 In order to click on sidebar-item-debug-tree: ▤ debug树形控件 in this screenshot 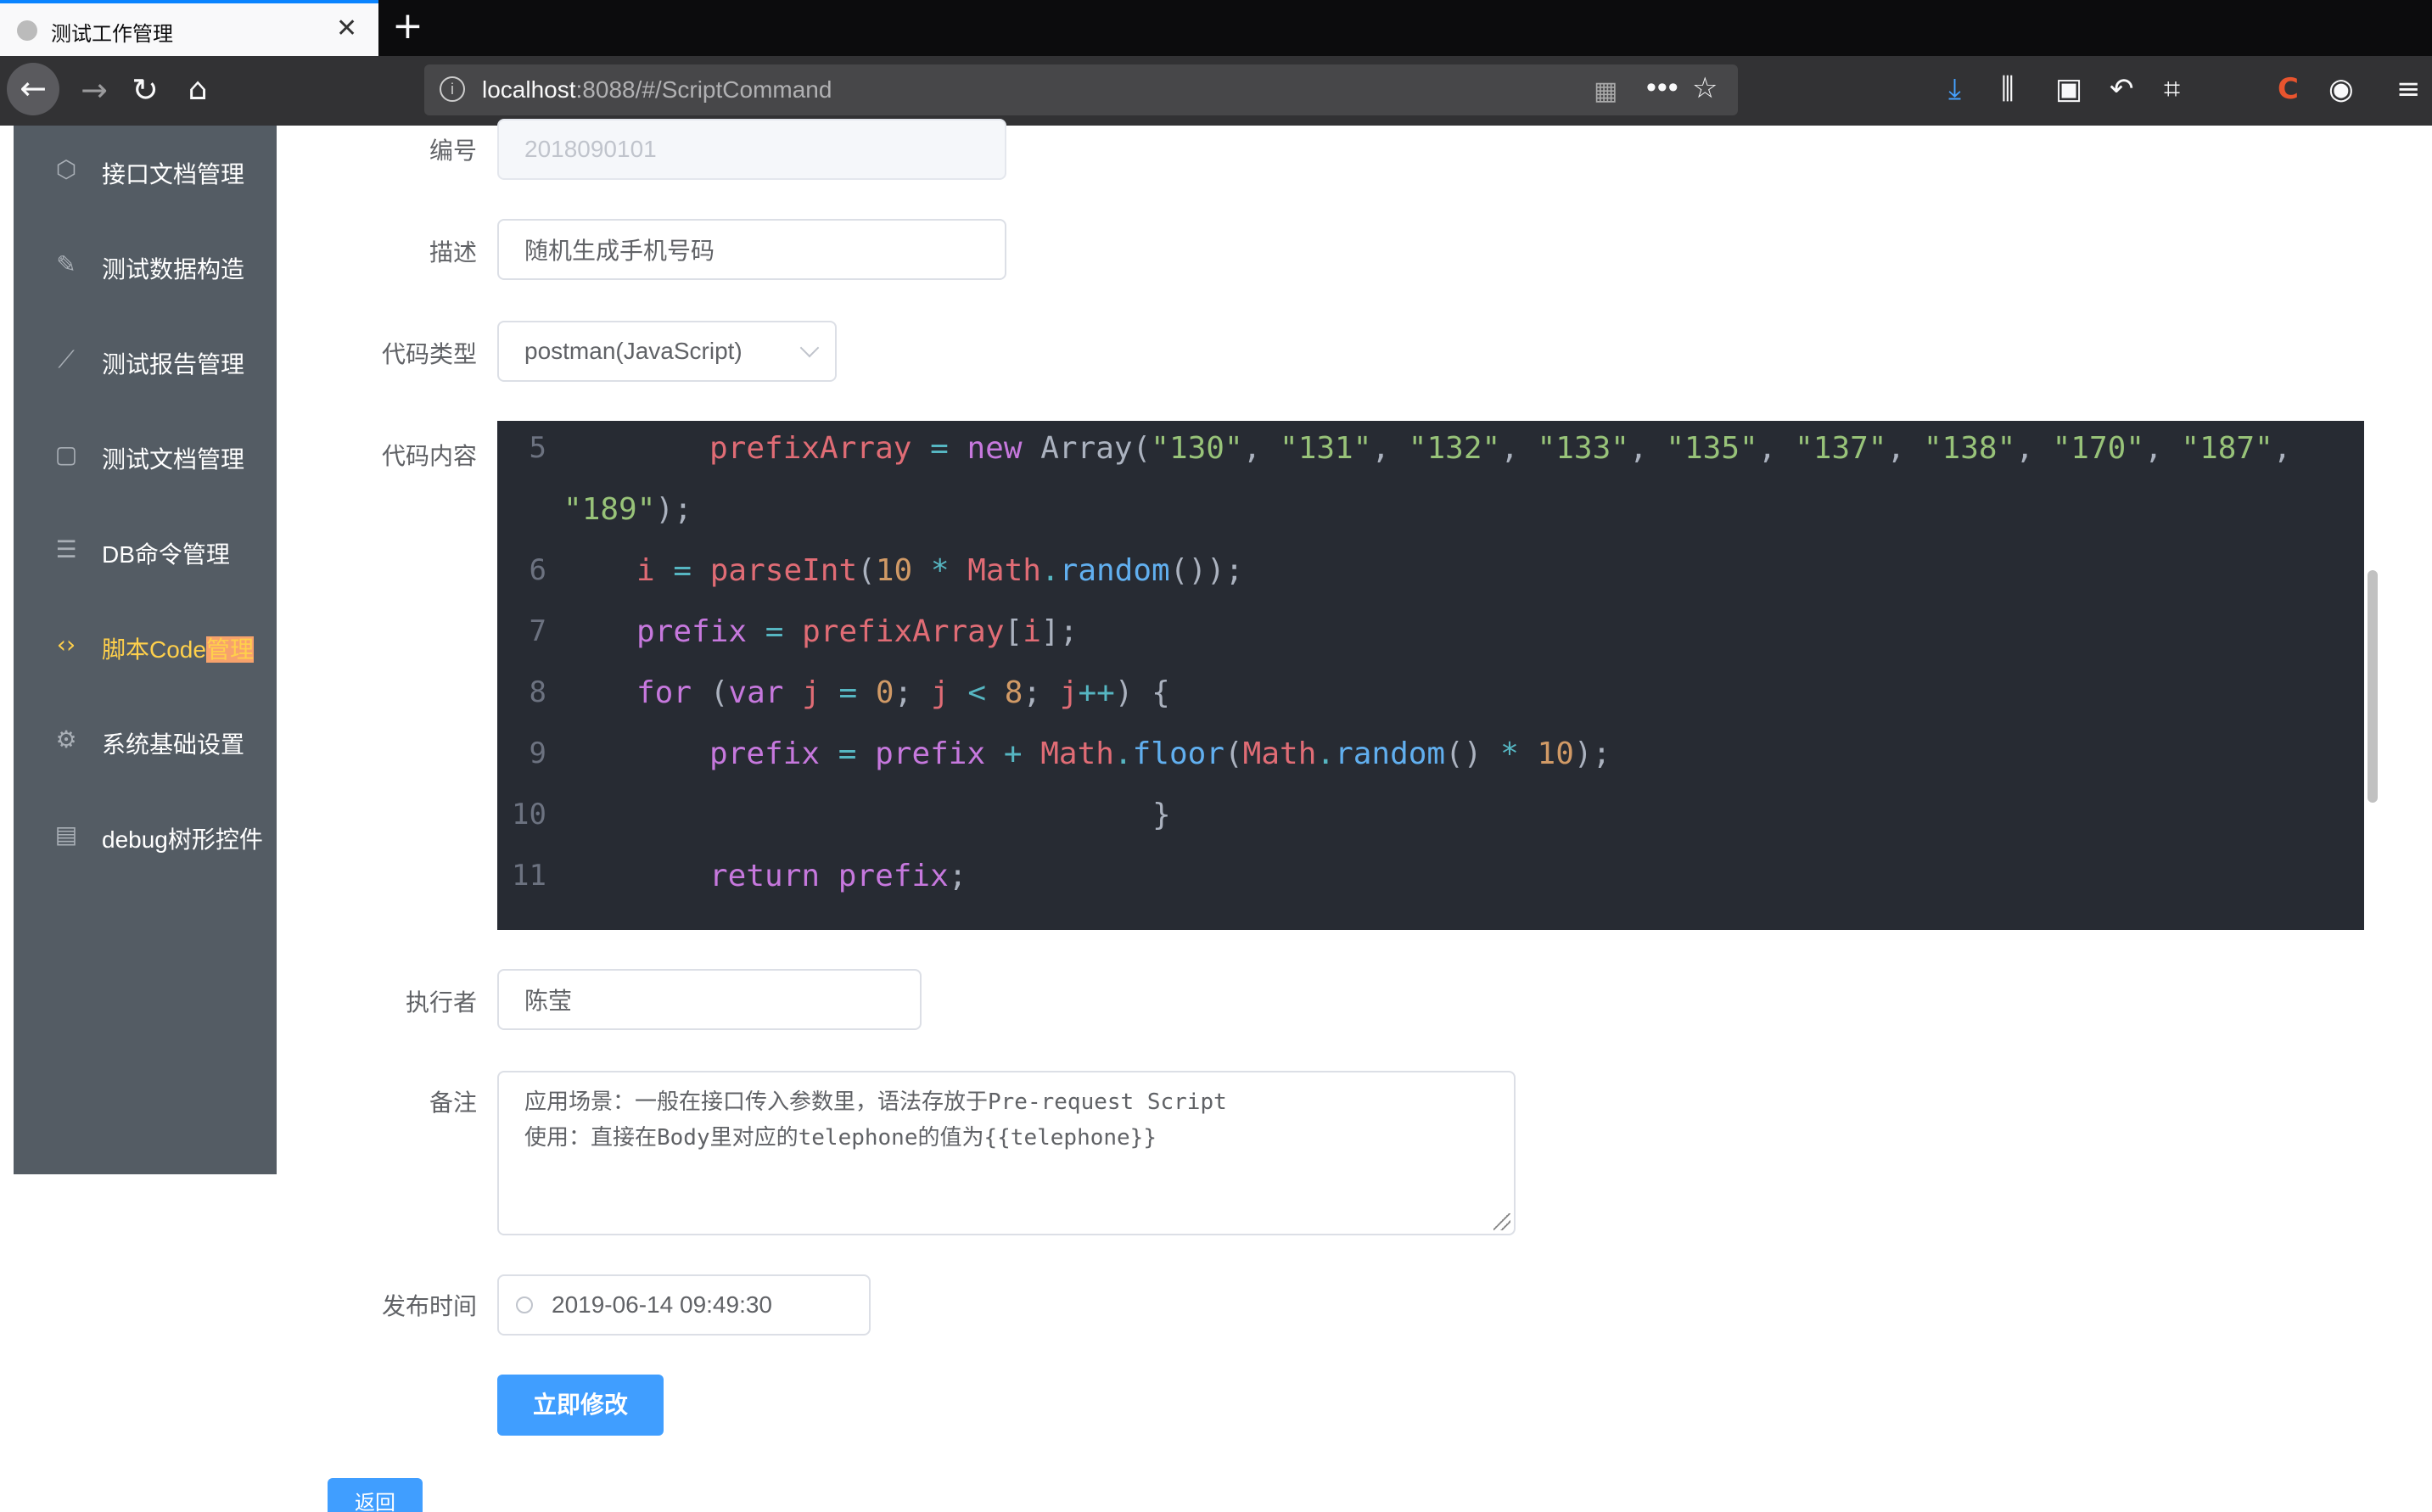, I will do `click(145, 838)`.